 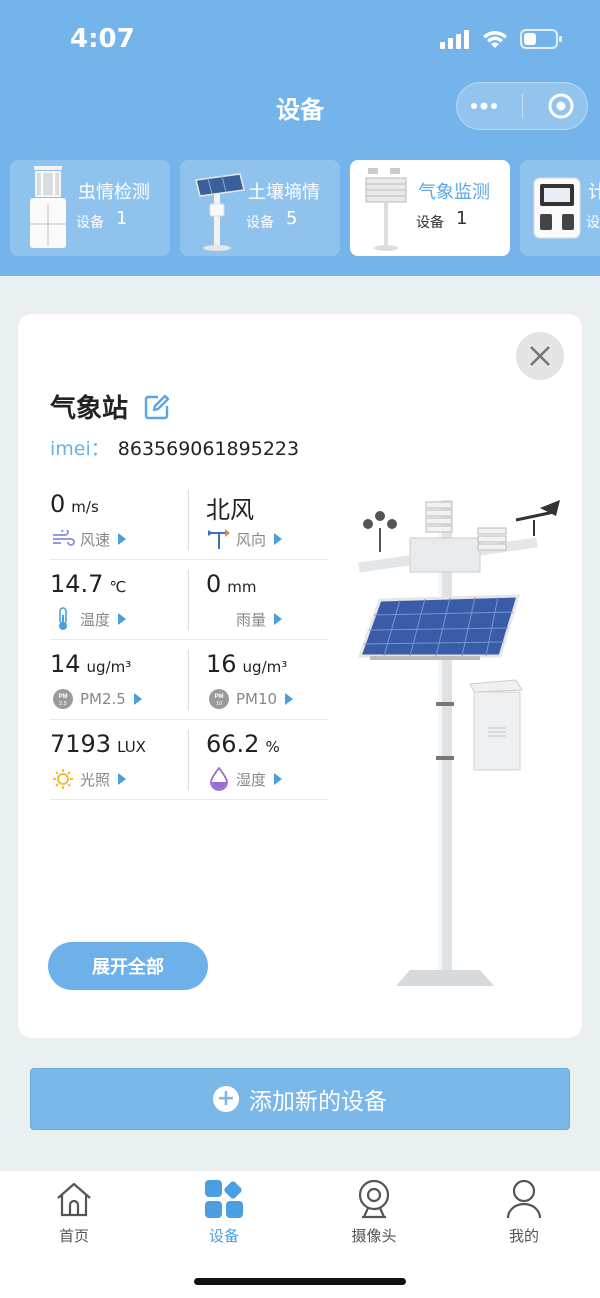 What do you see at coordinates (88, 618) in the screenshot?
I see `metric-label: 温度` at bounding box center [88, 618].